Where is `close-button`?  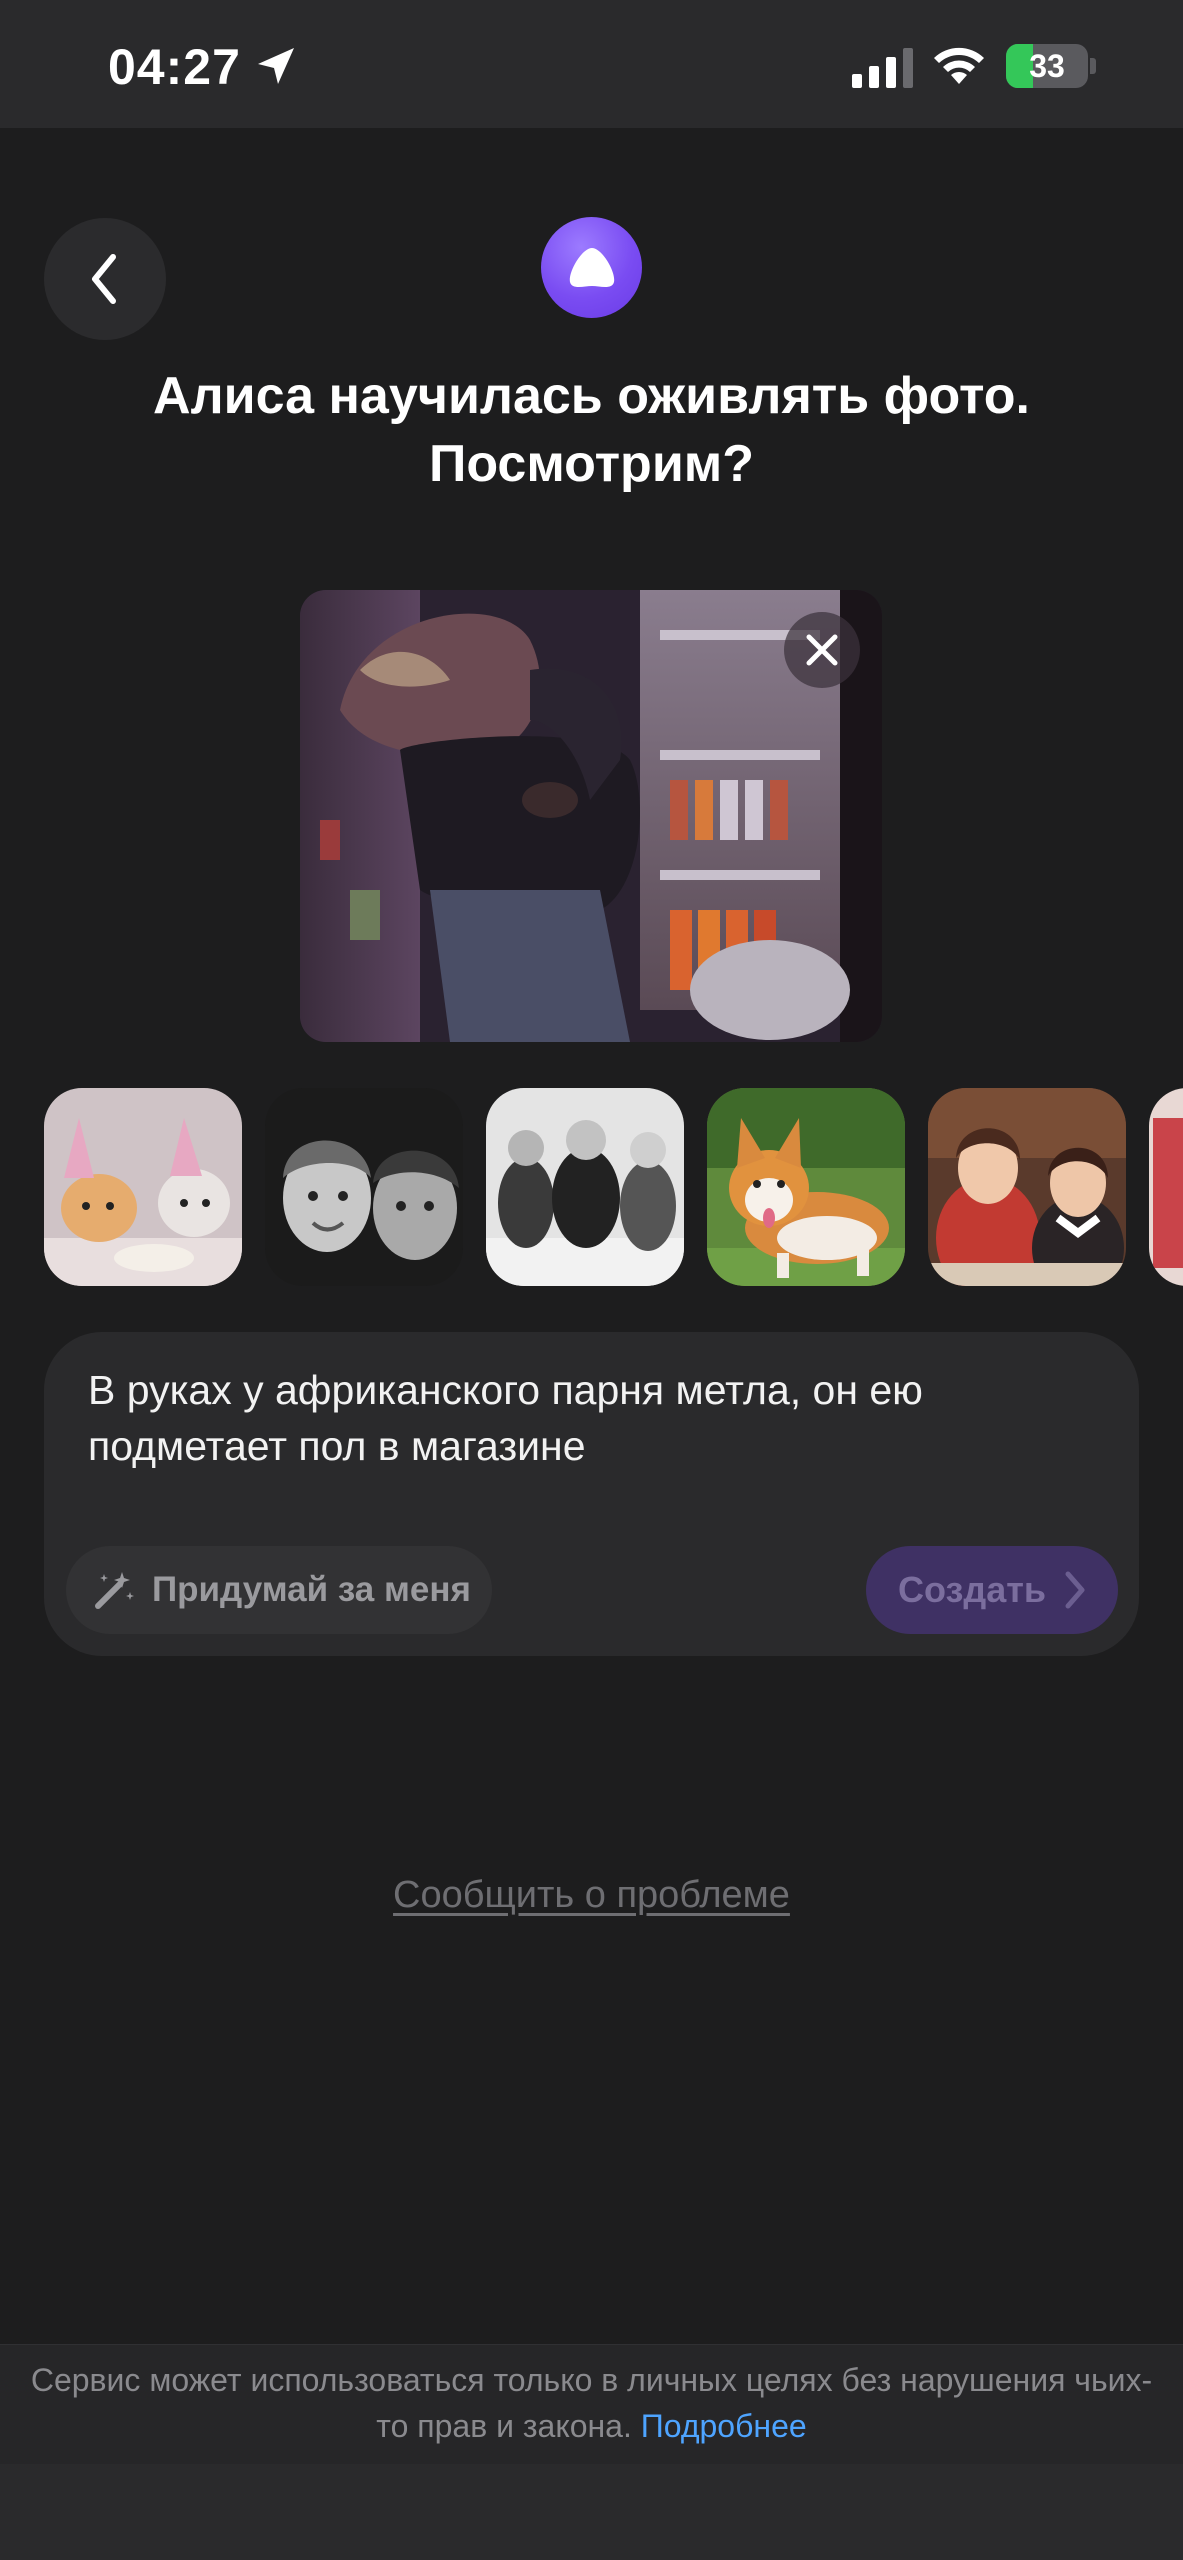 close-button is located at coordinates (822, 650).